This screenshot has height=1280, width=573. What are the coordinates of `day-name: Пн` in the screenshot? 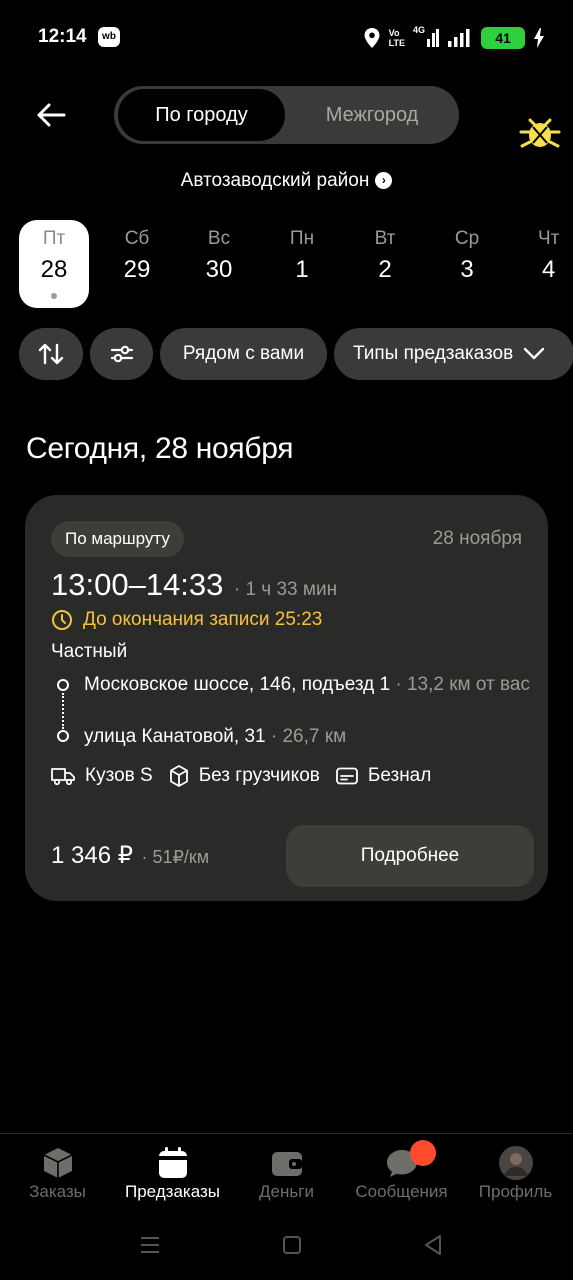 It's located at (302, 238).